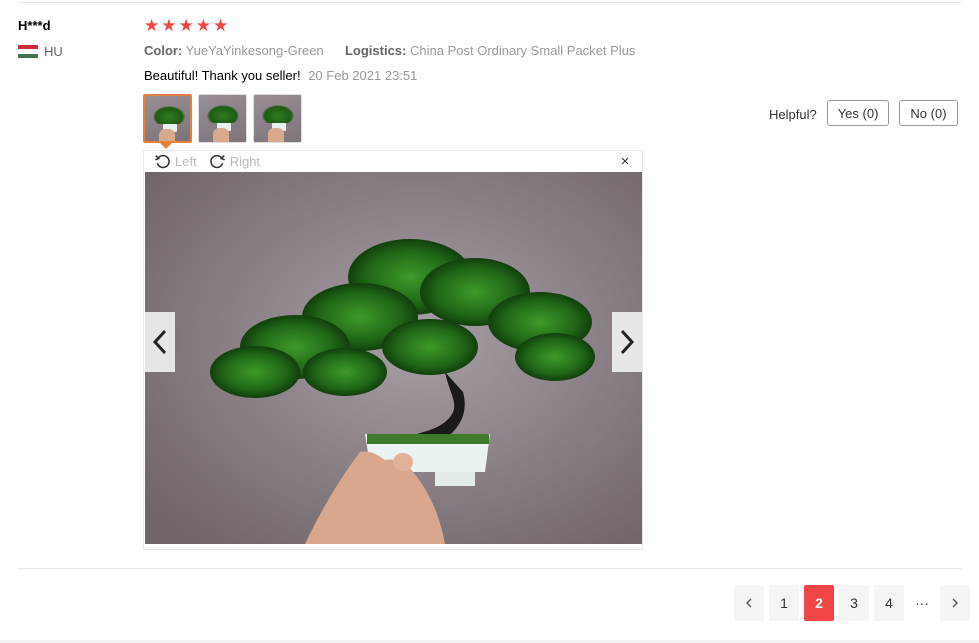 This screenshot has height=643, width=979. What do you see at coordinates (375, 50) in the screenshot?
I see `attr-logistics-label: Logistics:` at bounding box center [375, 50].